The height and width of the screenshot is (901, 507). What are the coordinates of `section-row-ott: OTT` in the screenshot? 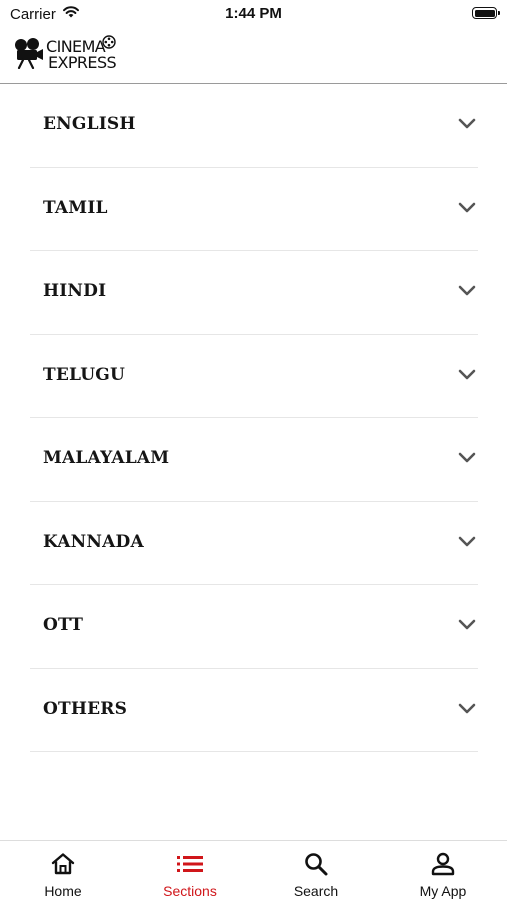 It's located at (254, 627).